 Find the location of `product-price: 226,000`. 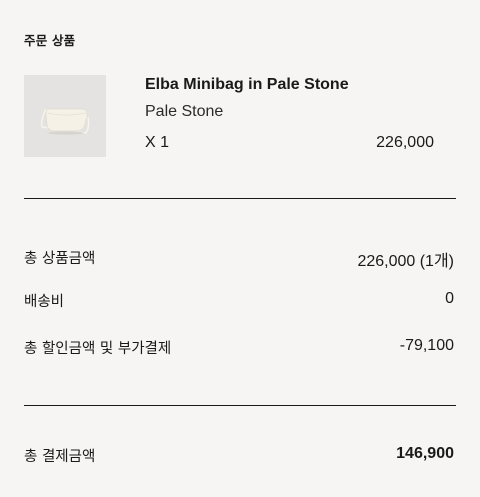

product-price: 226,000 is located at coordinates (405, 142).